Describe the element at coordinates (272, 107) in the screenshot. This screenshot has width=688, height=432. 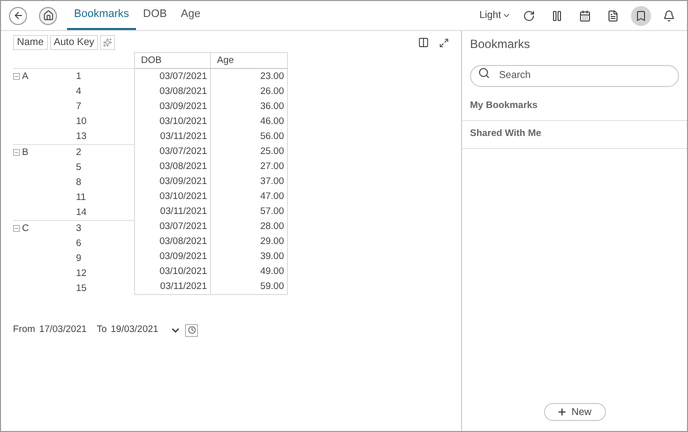
I see `table-cell-text: 36.00` at that location.